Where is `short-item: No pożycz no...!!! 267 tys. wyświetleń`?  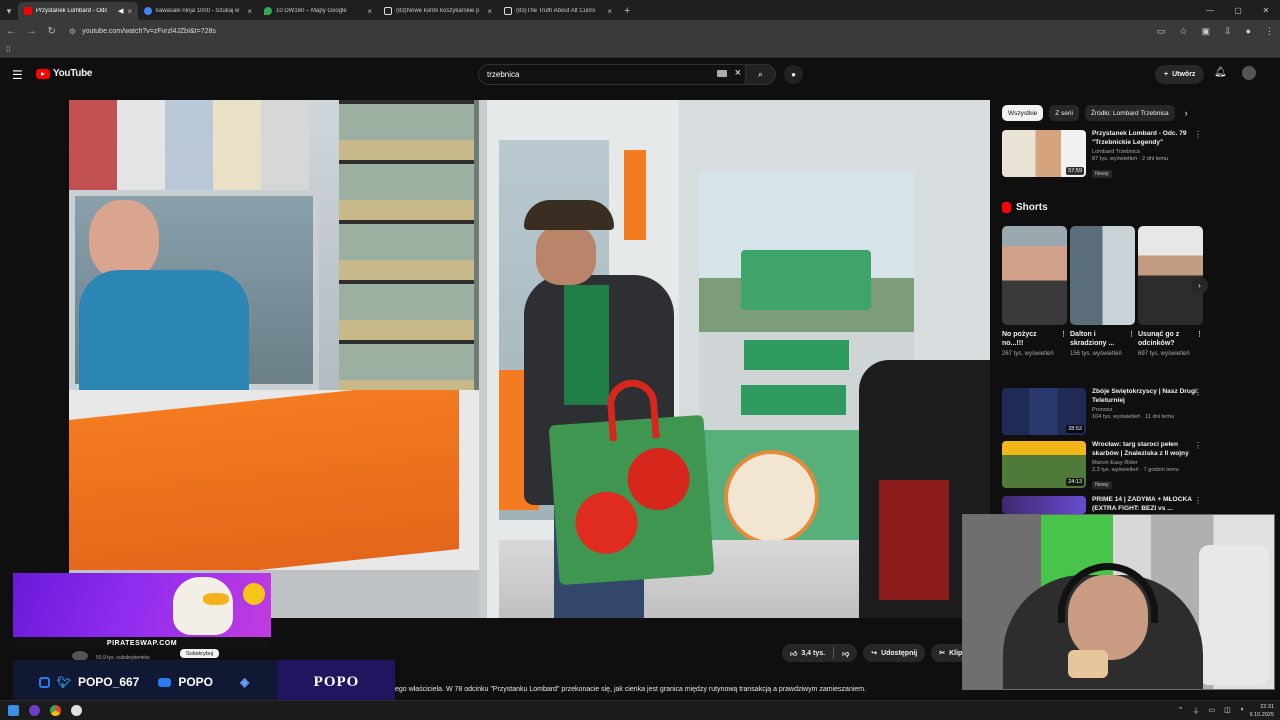
short-item: No pożycz no...!!! 267 tys. wyświetleń is located at coordinates (1034, 292).